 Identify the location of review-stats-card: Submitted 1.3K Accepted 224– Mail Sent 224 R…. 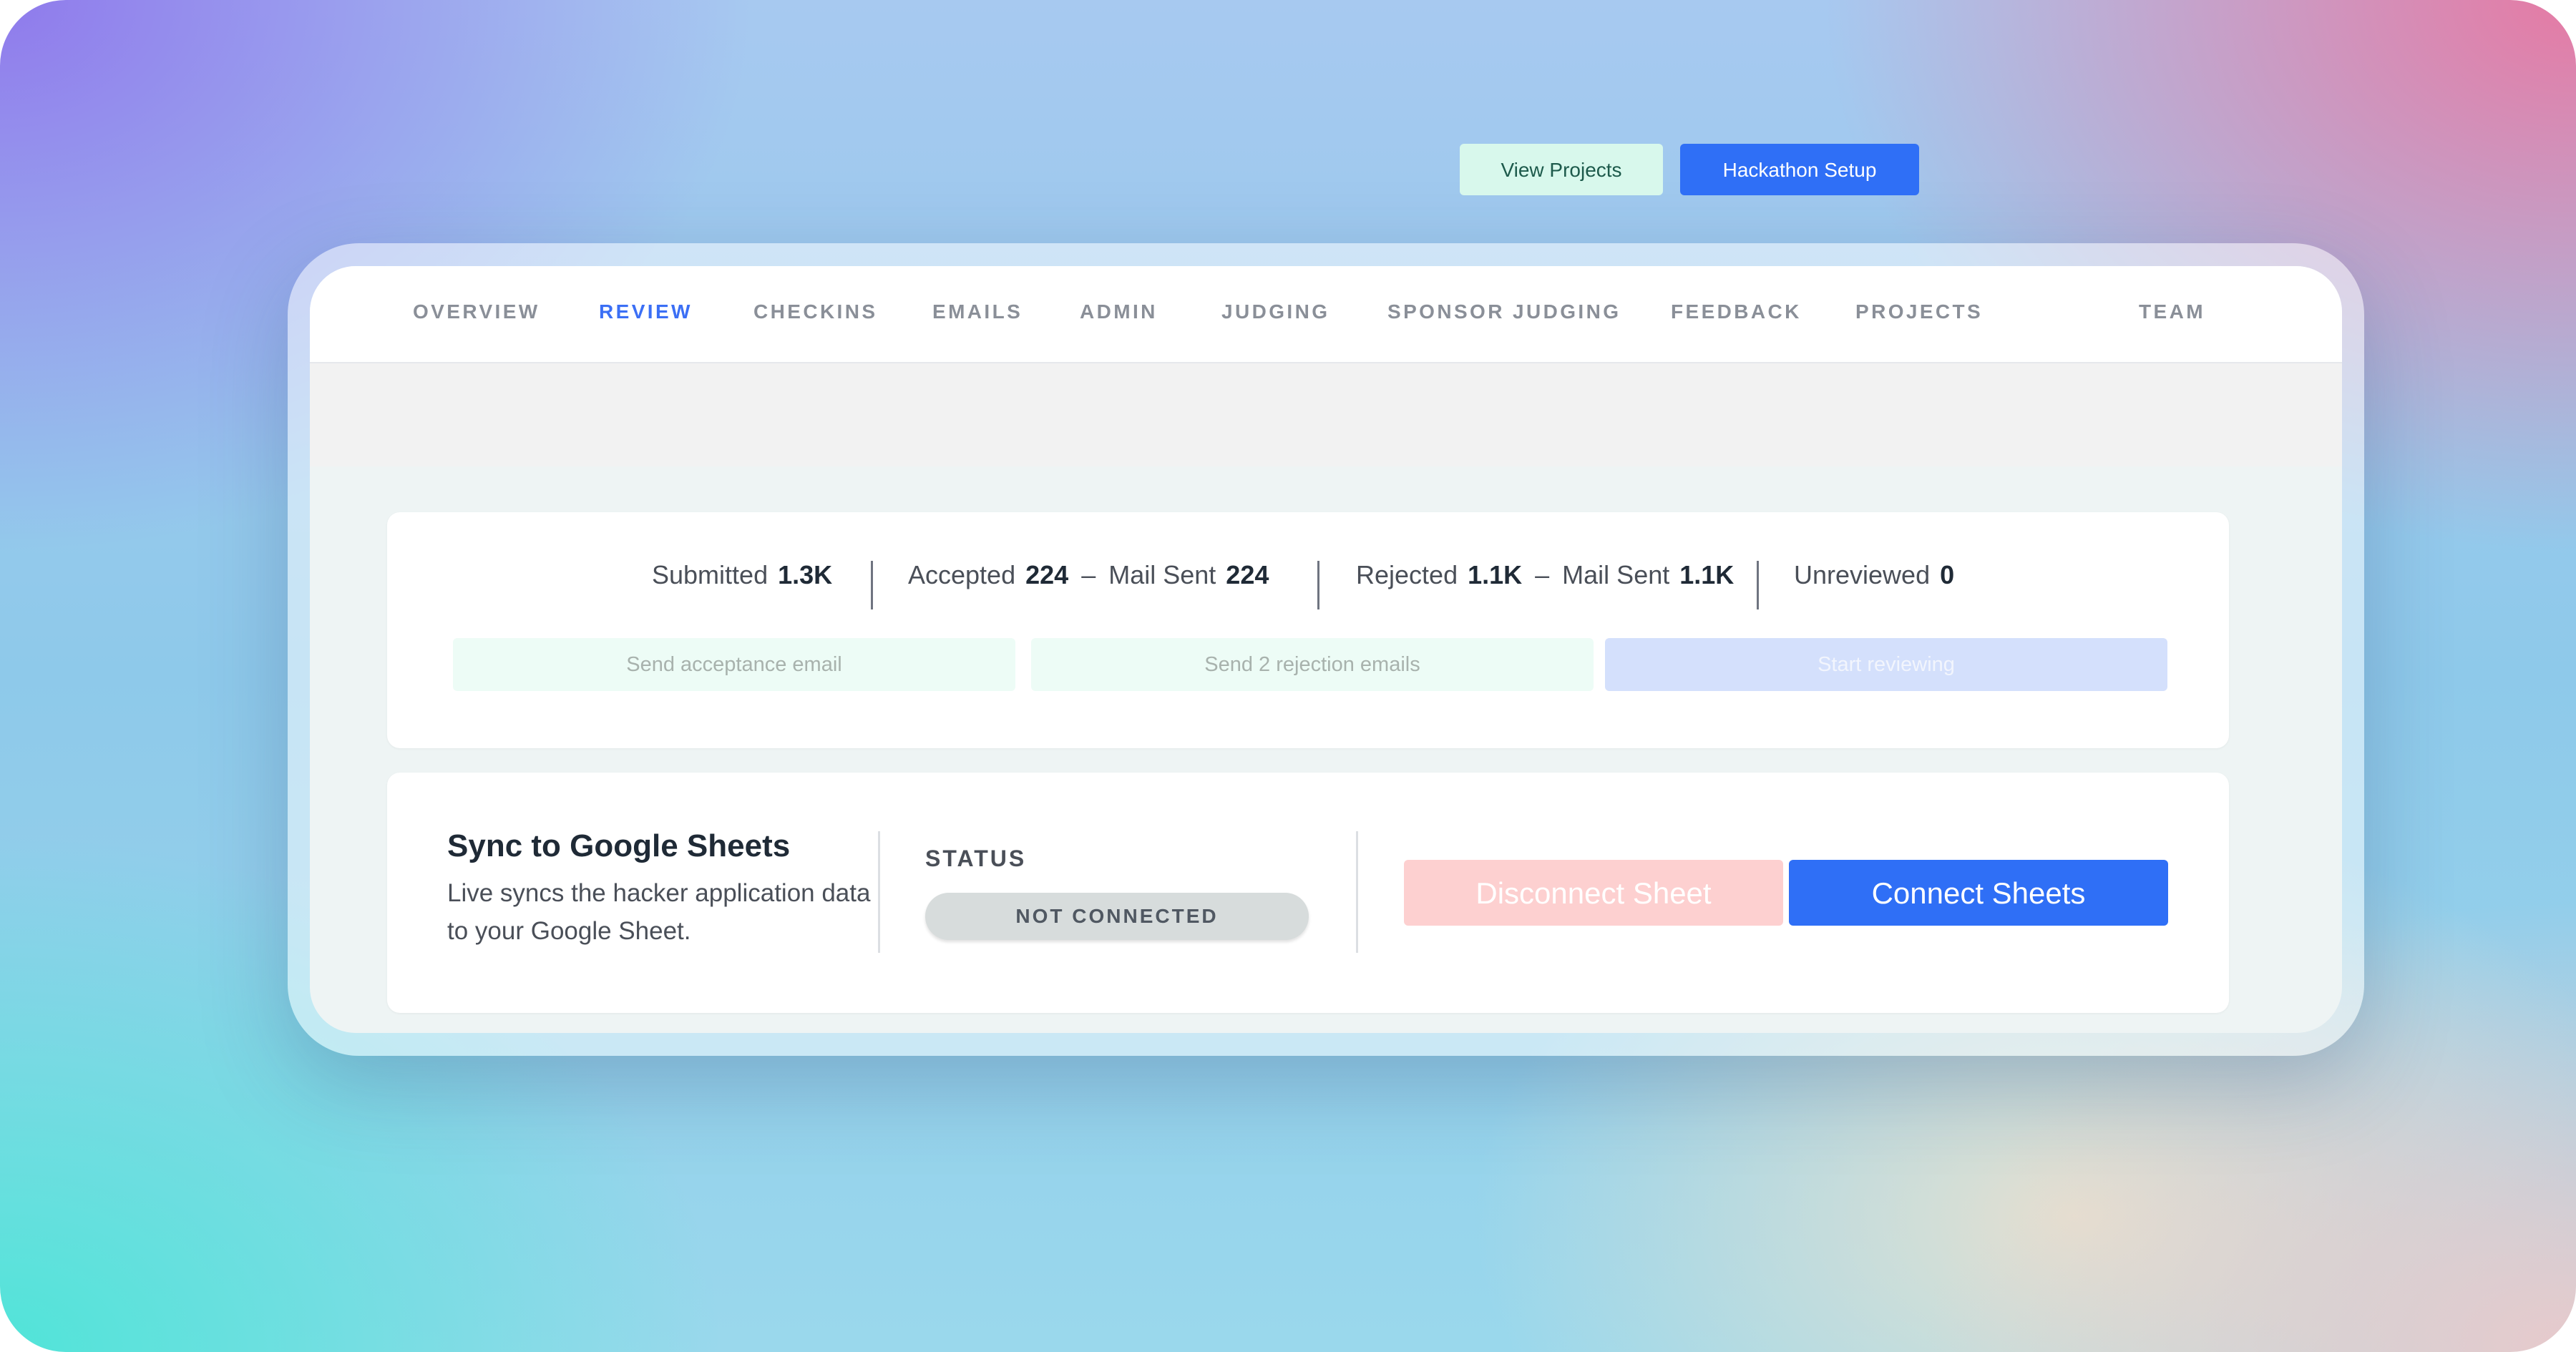
(1308, 630).